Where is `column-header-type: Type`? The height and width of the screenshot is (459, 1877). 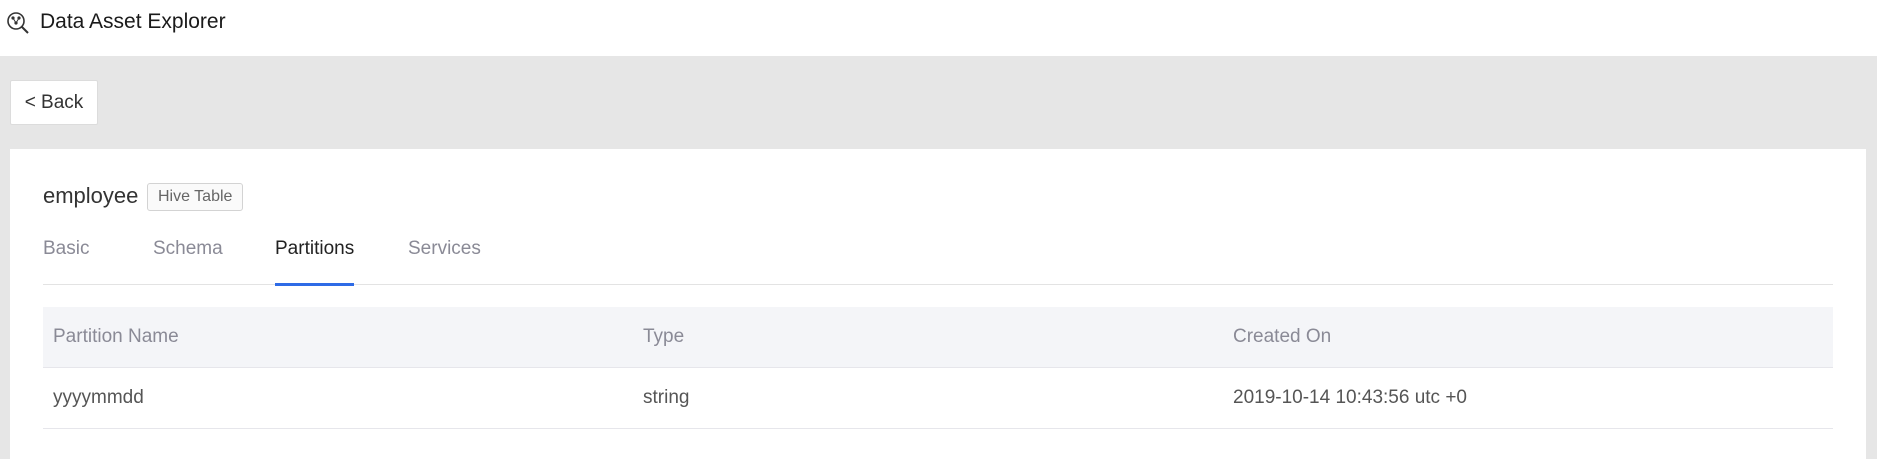
column-header-type: Type is located at coordinates (663, 337).